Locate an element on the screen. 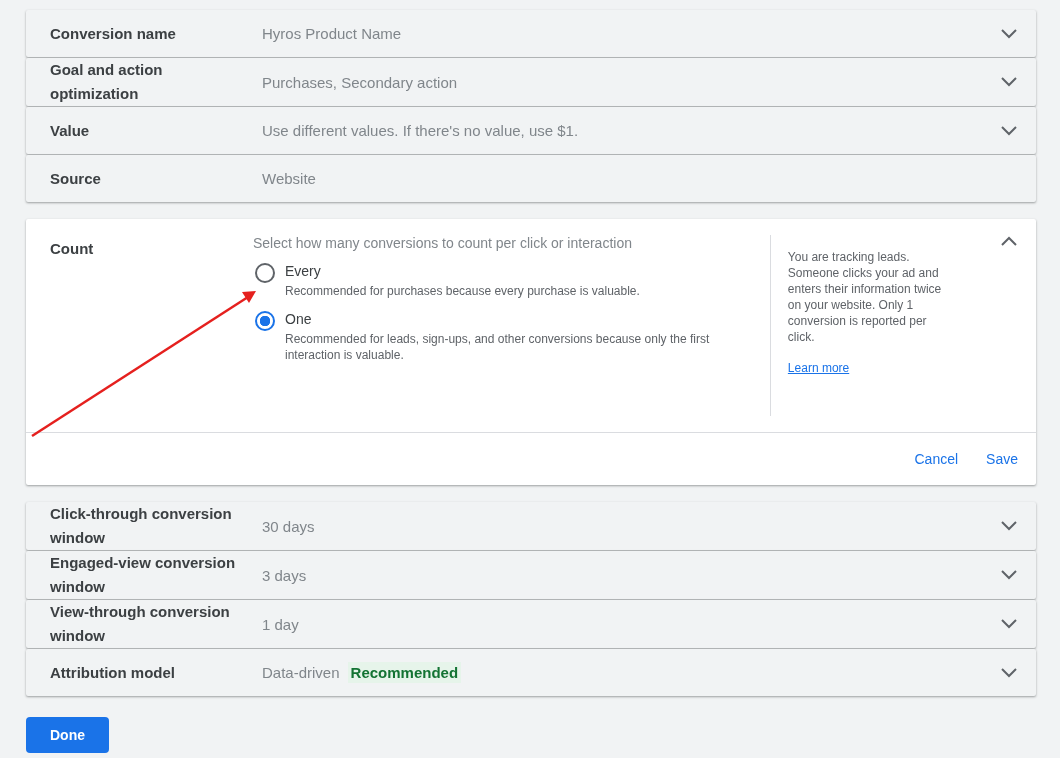  recommended-badge: Recommended is located at coordinates (404, 672).